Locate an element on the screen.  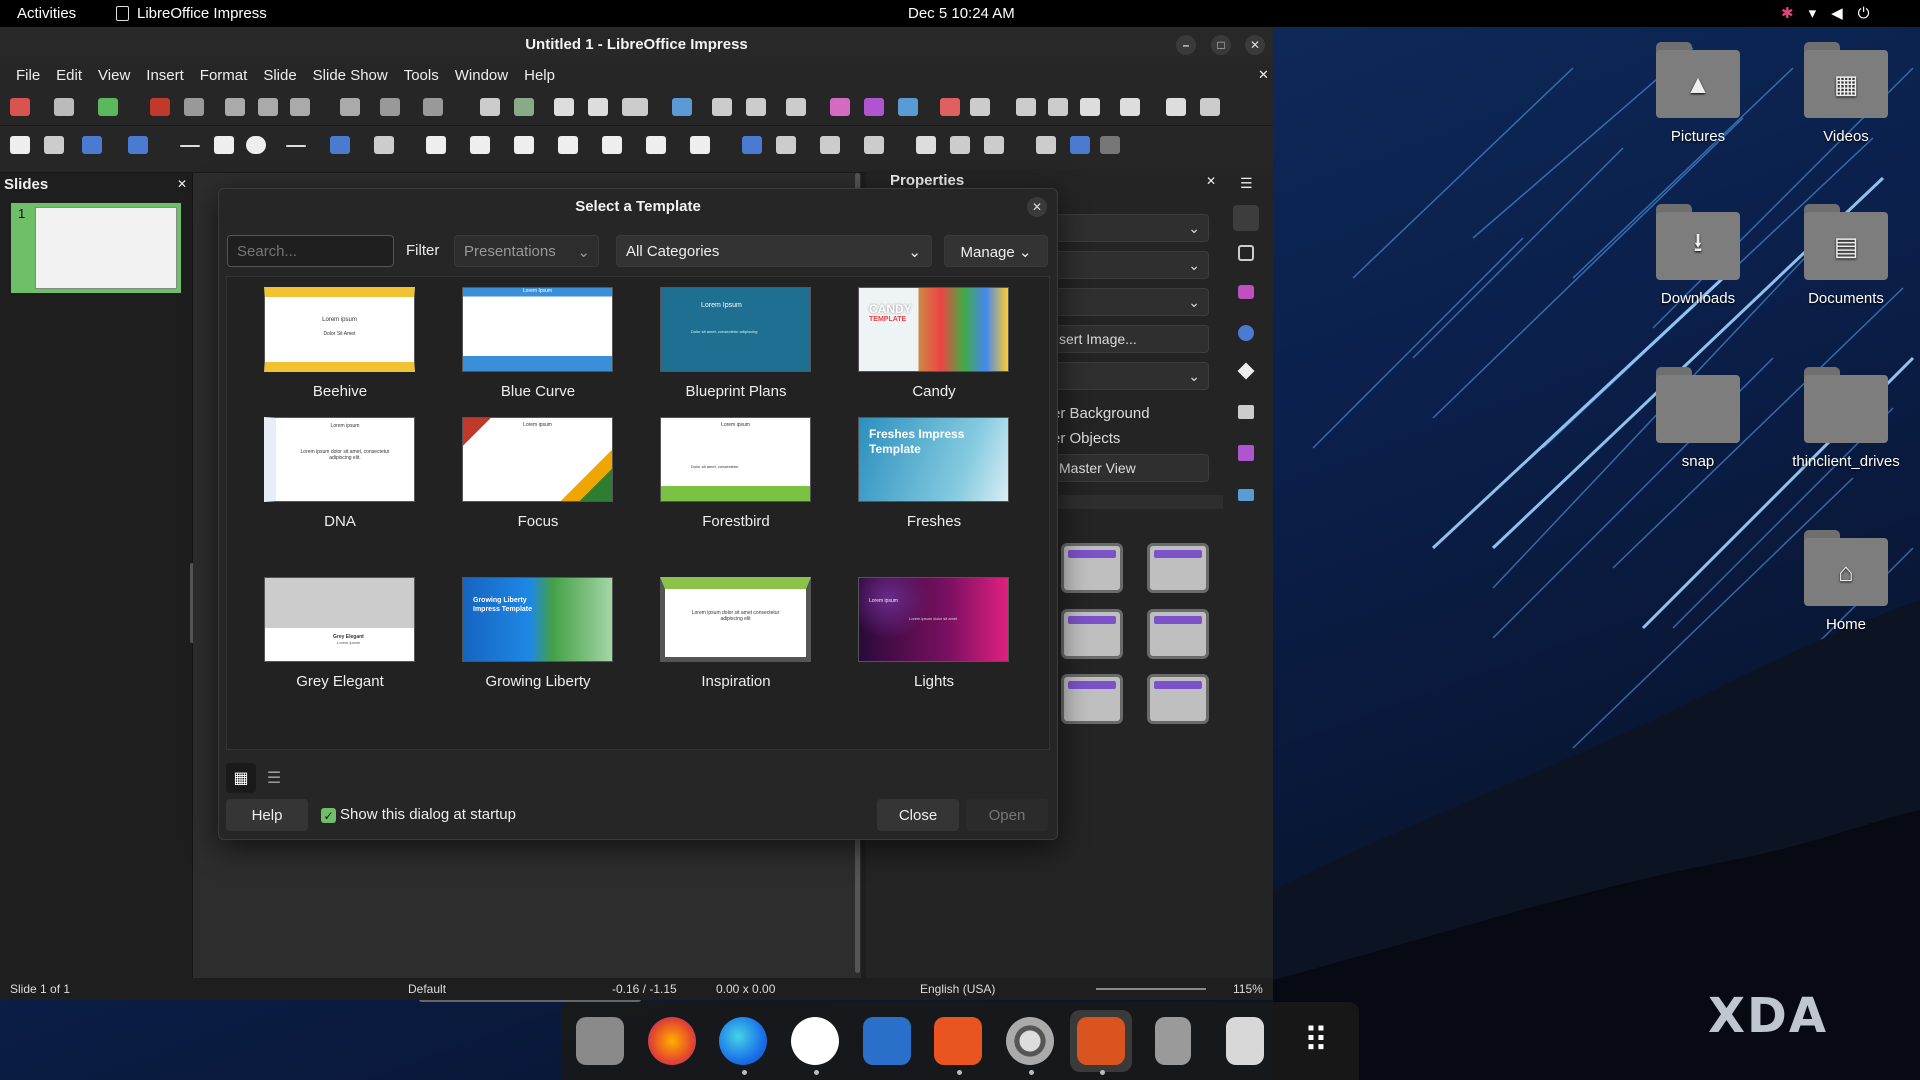
desktop-icon-thinclient-drives: thinclient_drives is located at coordinates (1846, 418).